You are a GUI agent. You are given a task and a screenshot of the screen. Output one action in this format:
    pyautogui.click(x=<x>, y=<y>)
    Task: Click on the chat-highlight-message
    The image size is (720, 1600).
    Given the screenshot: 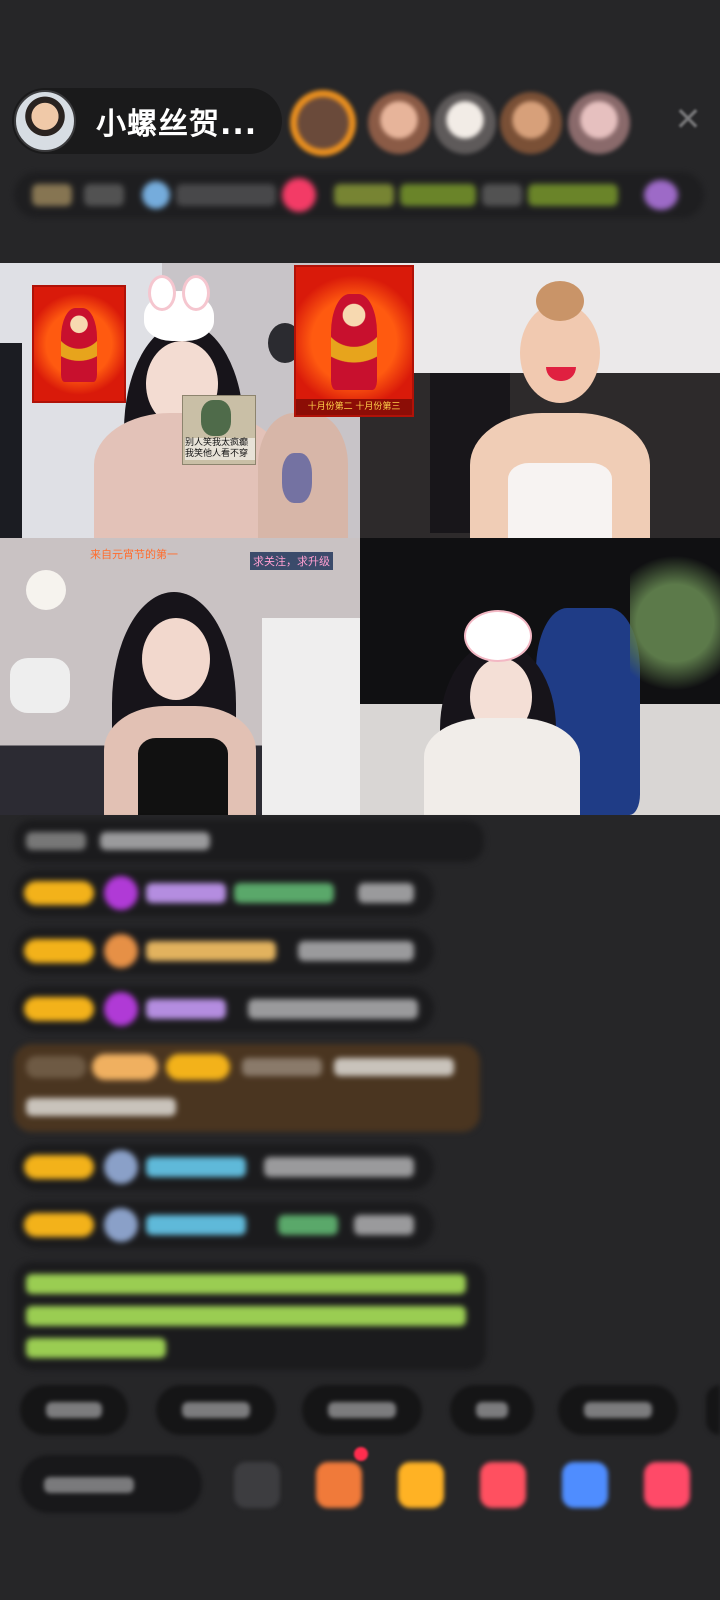 What is the action you would take?
    pyautogui.click(x=247, y=1088)
    